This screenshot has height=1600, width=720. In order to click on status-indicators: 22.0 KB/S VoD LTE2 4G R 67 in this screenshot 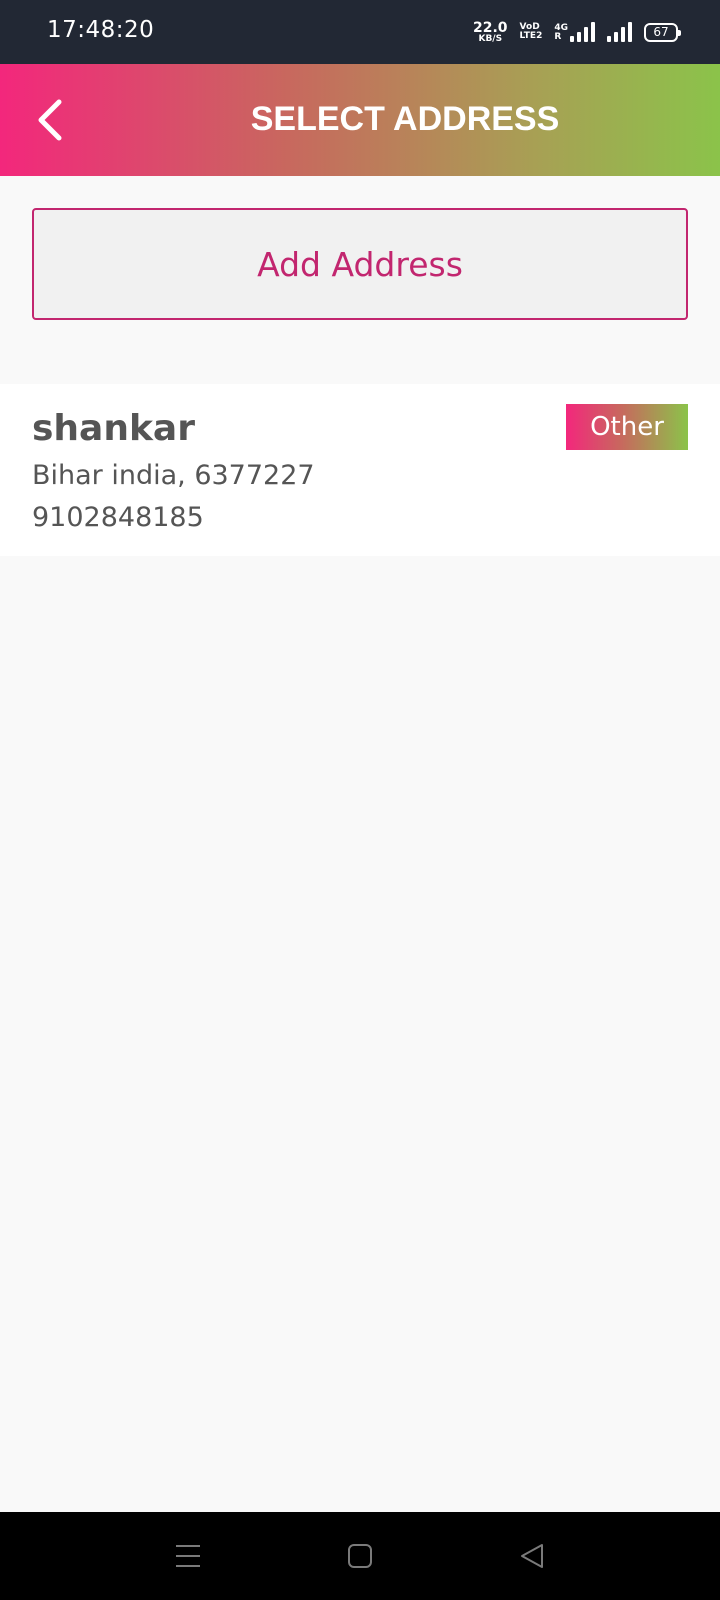, I will do `click(577, 32)`.